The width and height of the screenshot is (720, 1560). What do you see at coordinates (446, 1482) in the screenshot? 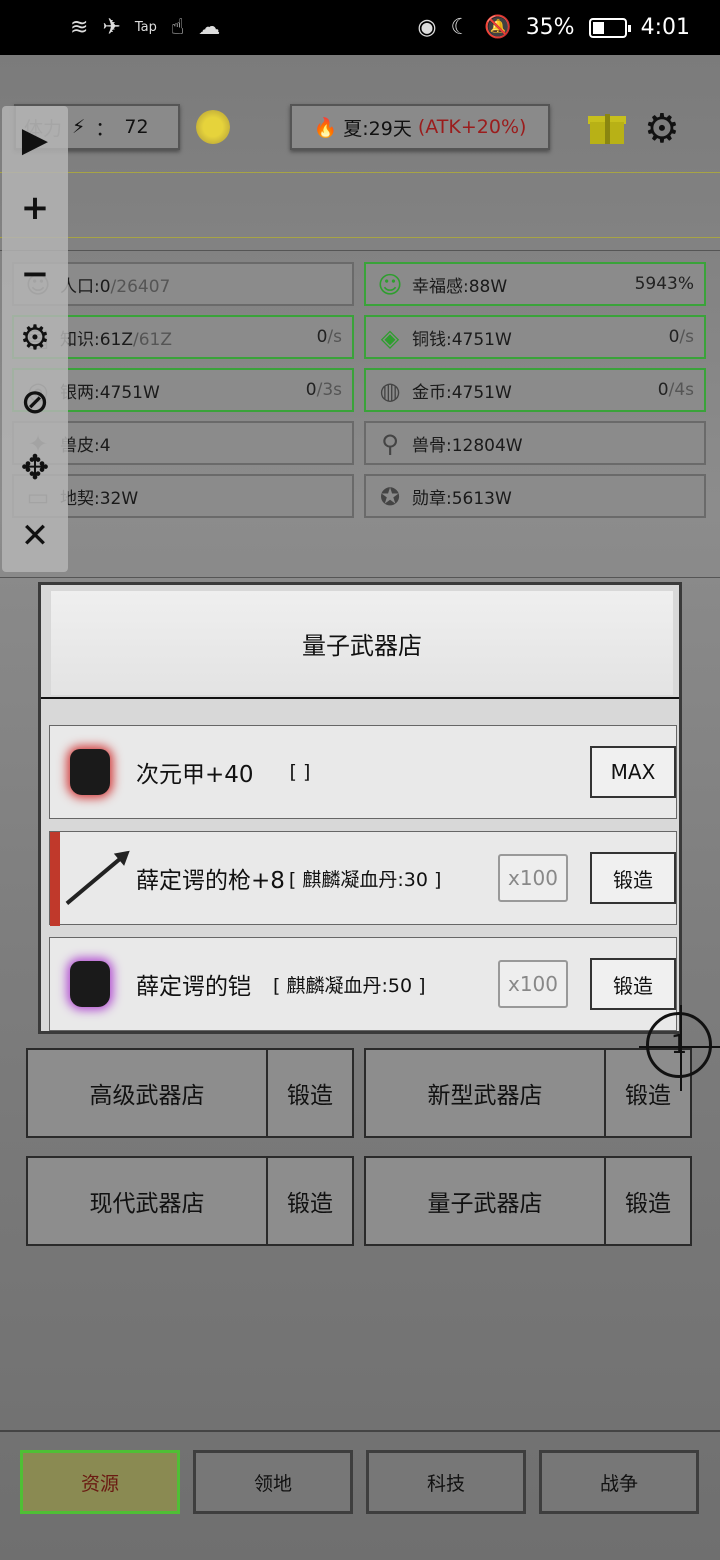
I see `nav-tech: 科技` at bounding box center [446, 1482].